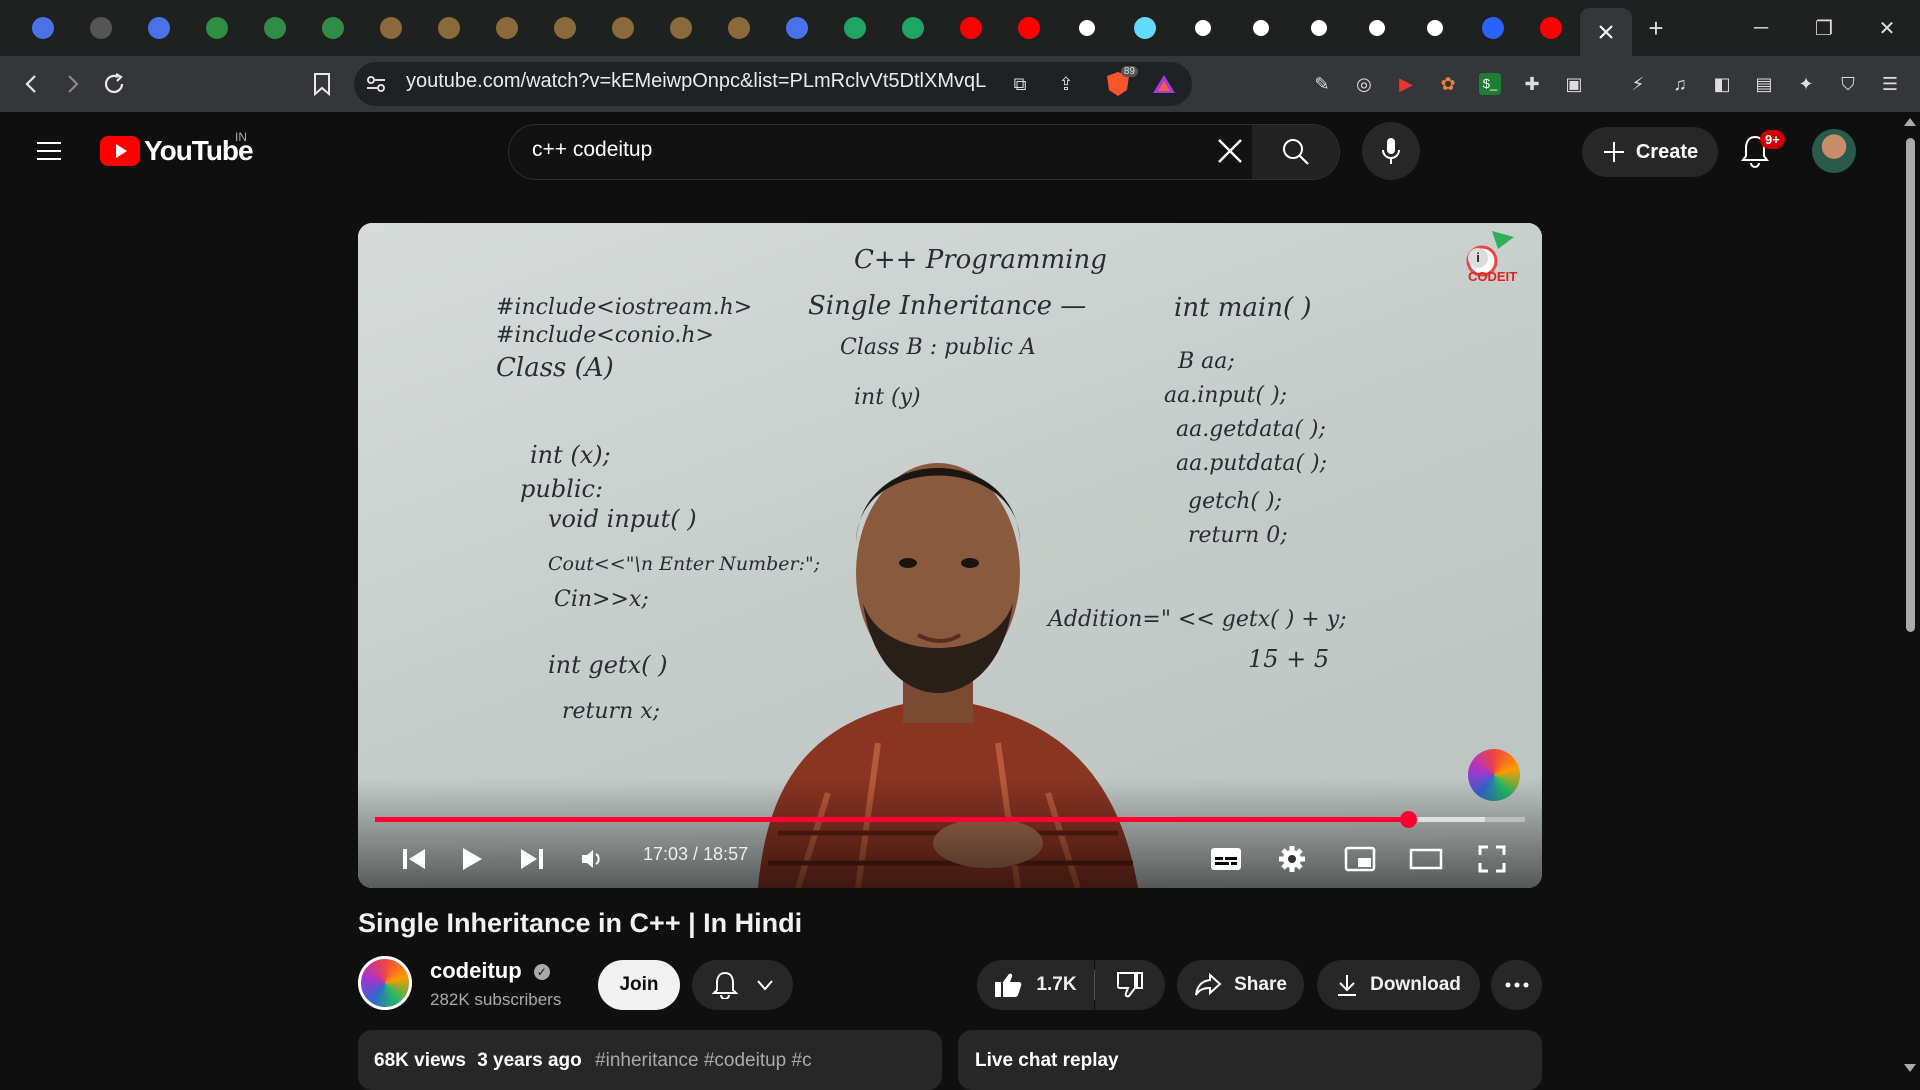  I want to click on channel-name: codeitup ✓, so click(490, 971).